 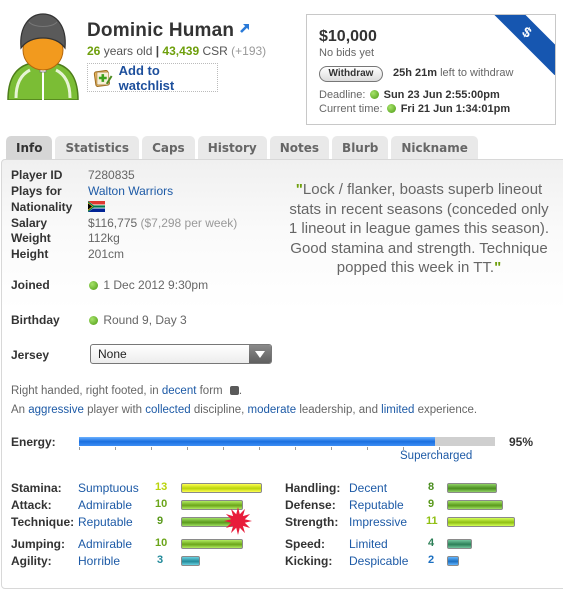 What do you see at coordinates (168, 148) in the screenshot?
I see `tab-caps: Caps` at bounding box center [168, 148].